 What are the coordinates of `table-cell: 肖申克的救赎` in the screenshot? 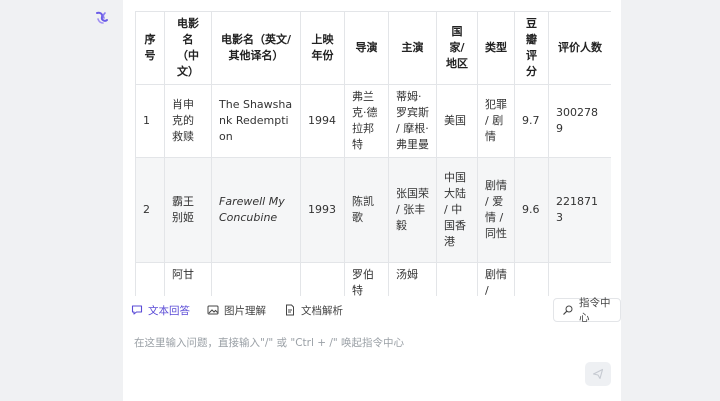 It's located at (188, 121).